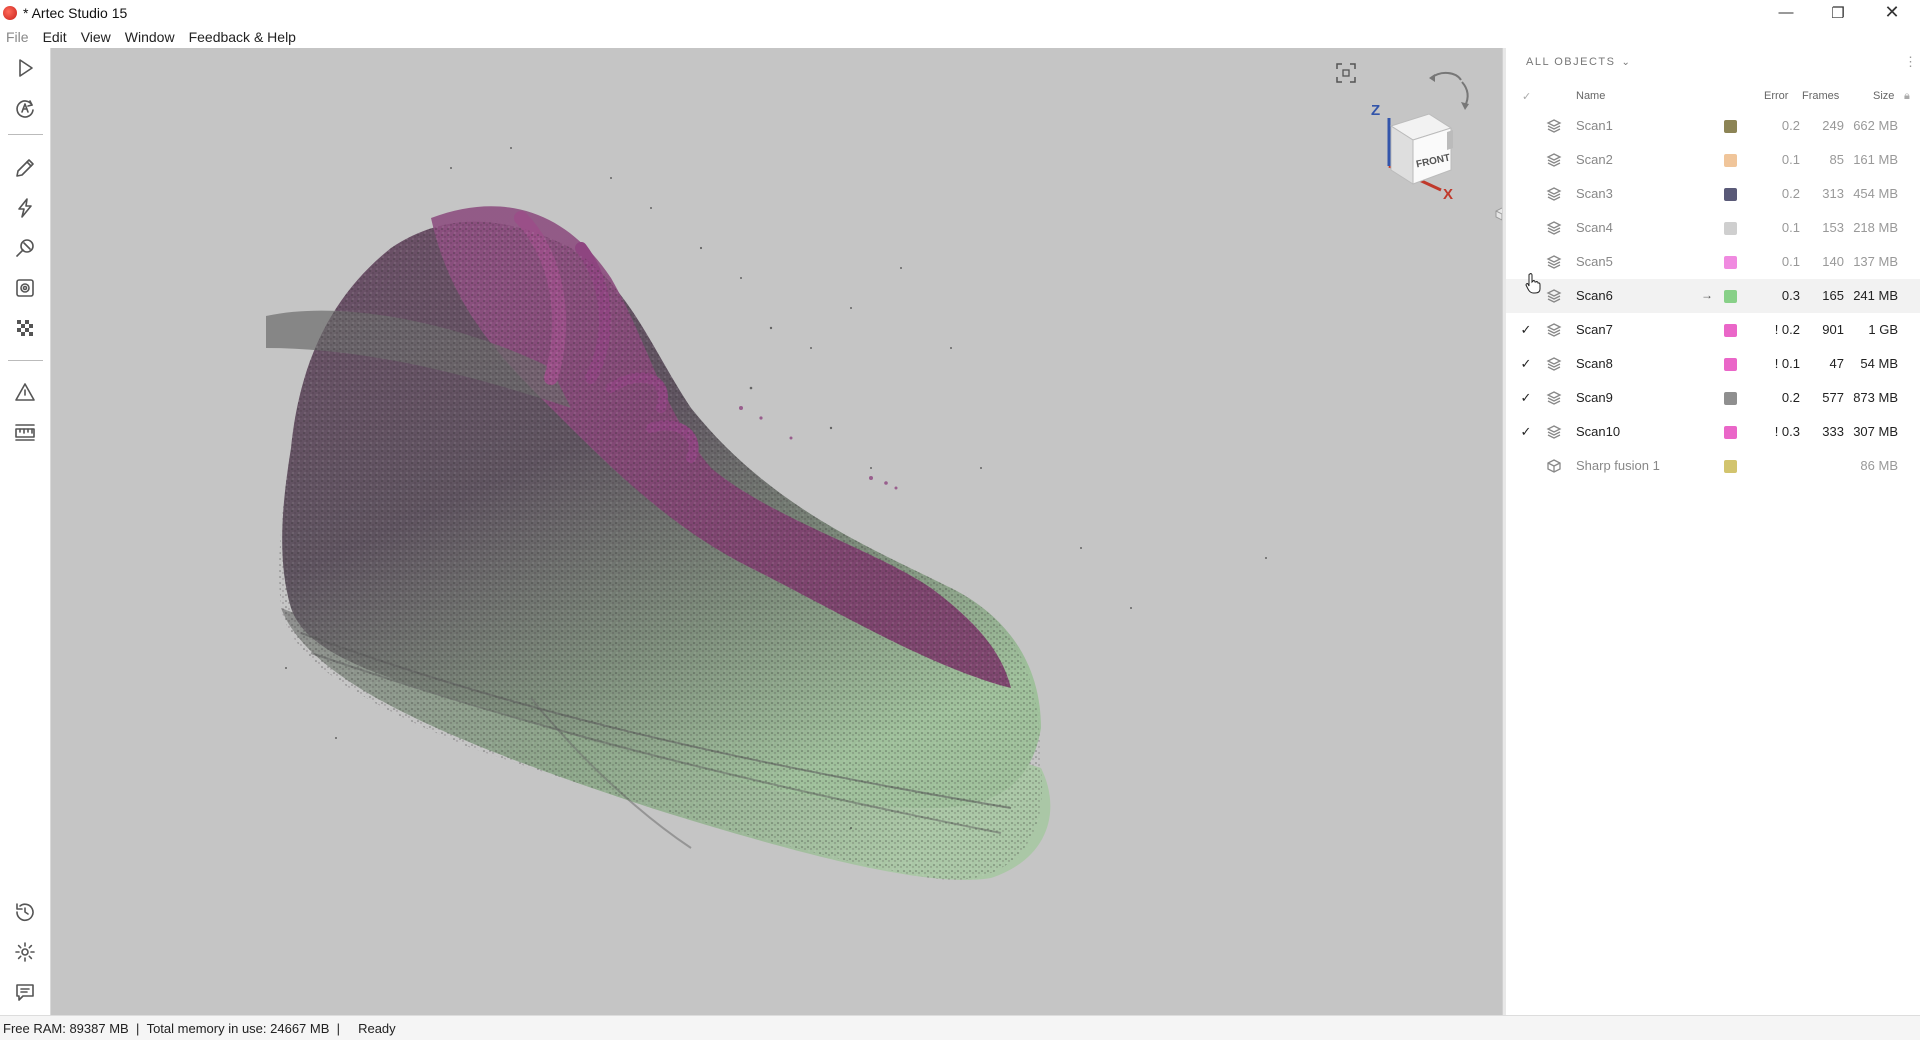 The image size is (1920, 1040). Describe the element at coordinates (10, 12) in the screenshot. I see `app-logo-icon` at that location.